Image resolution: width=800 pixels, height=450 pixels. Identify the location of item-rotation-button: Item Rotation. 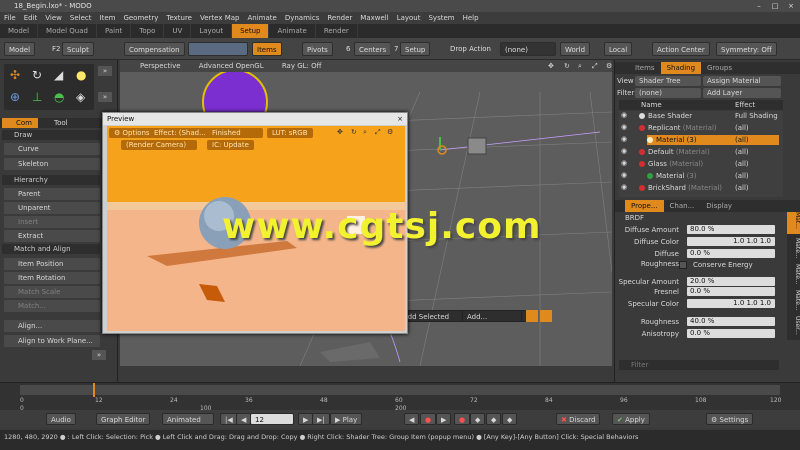
(52, 278).